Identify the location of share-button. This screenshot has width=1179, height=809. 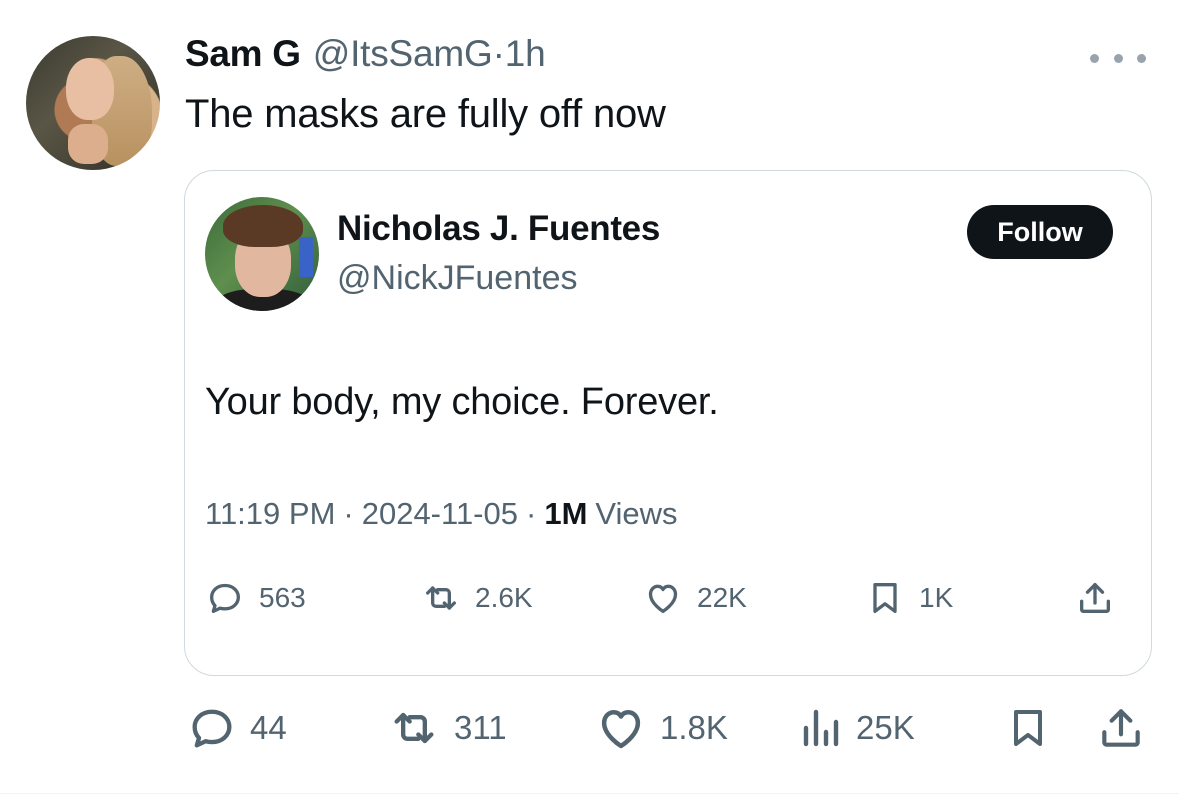
(1121, 728).